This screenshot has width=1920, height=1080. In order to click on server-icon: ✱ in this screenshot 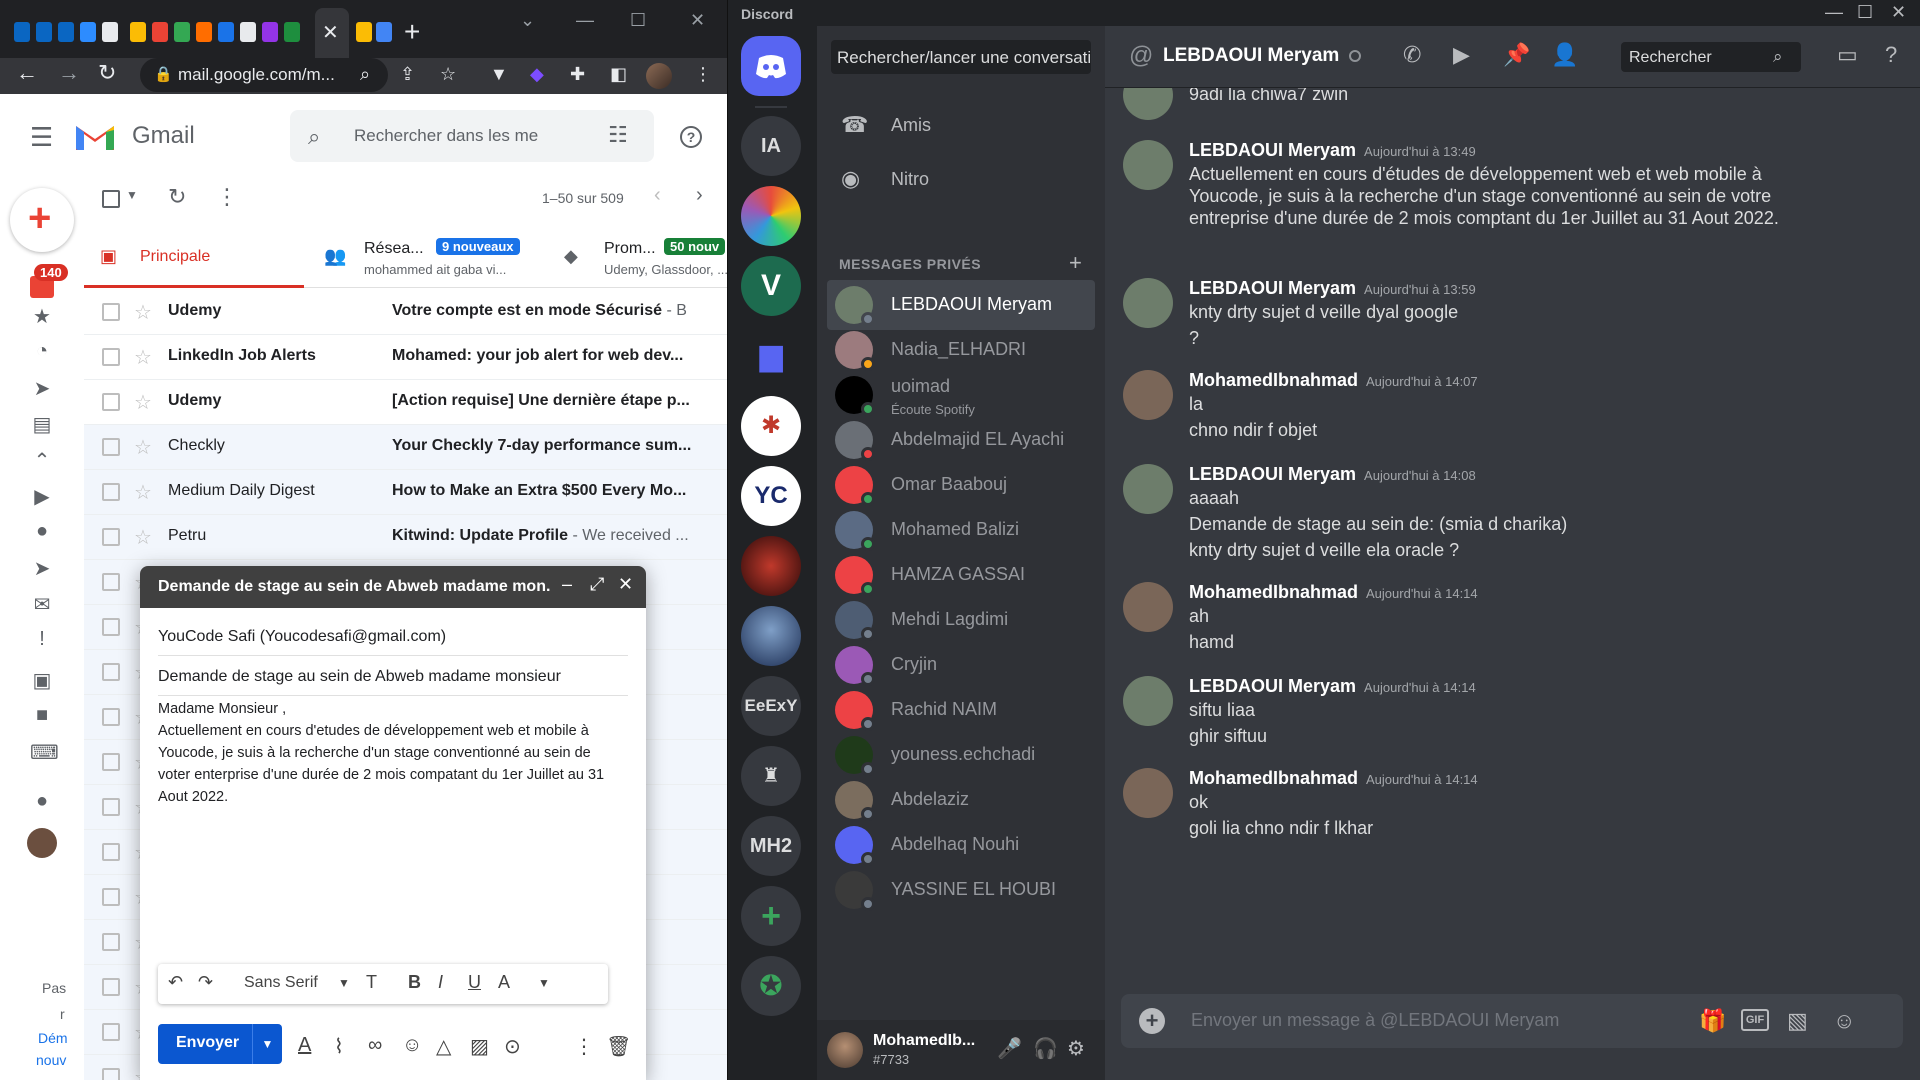, I will do `click(771, 426)`.